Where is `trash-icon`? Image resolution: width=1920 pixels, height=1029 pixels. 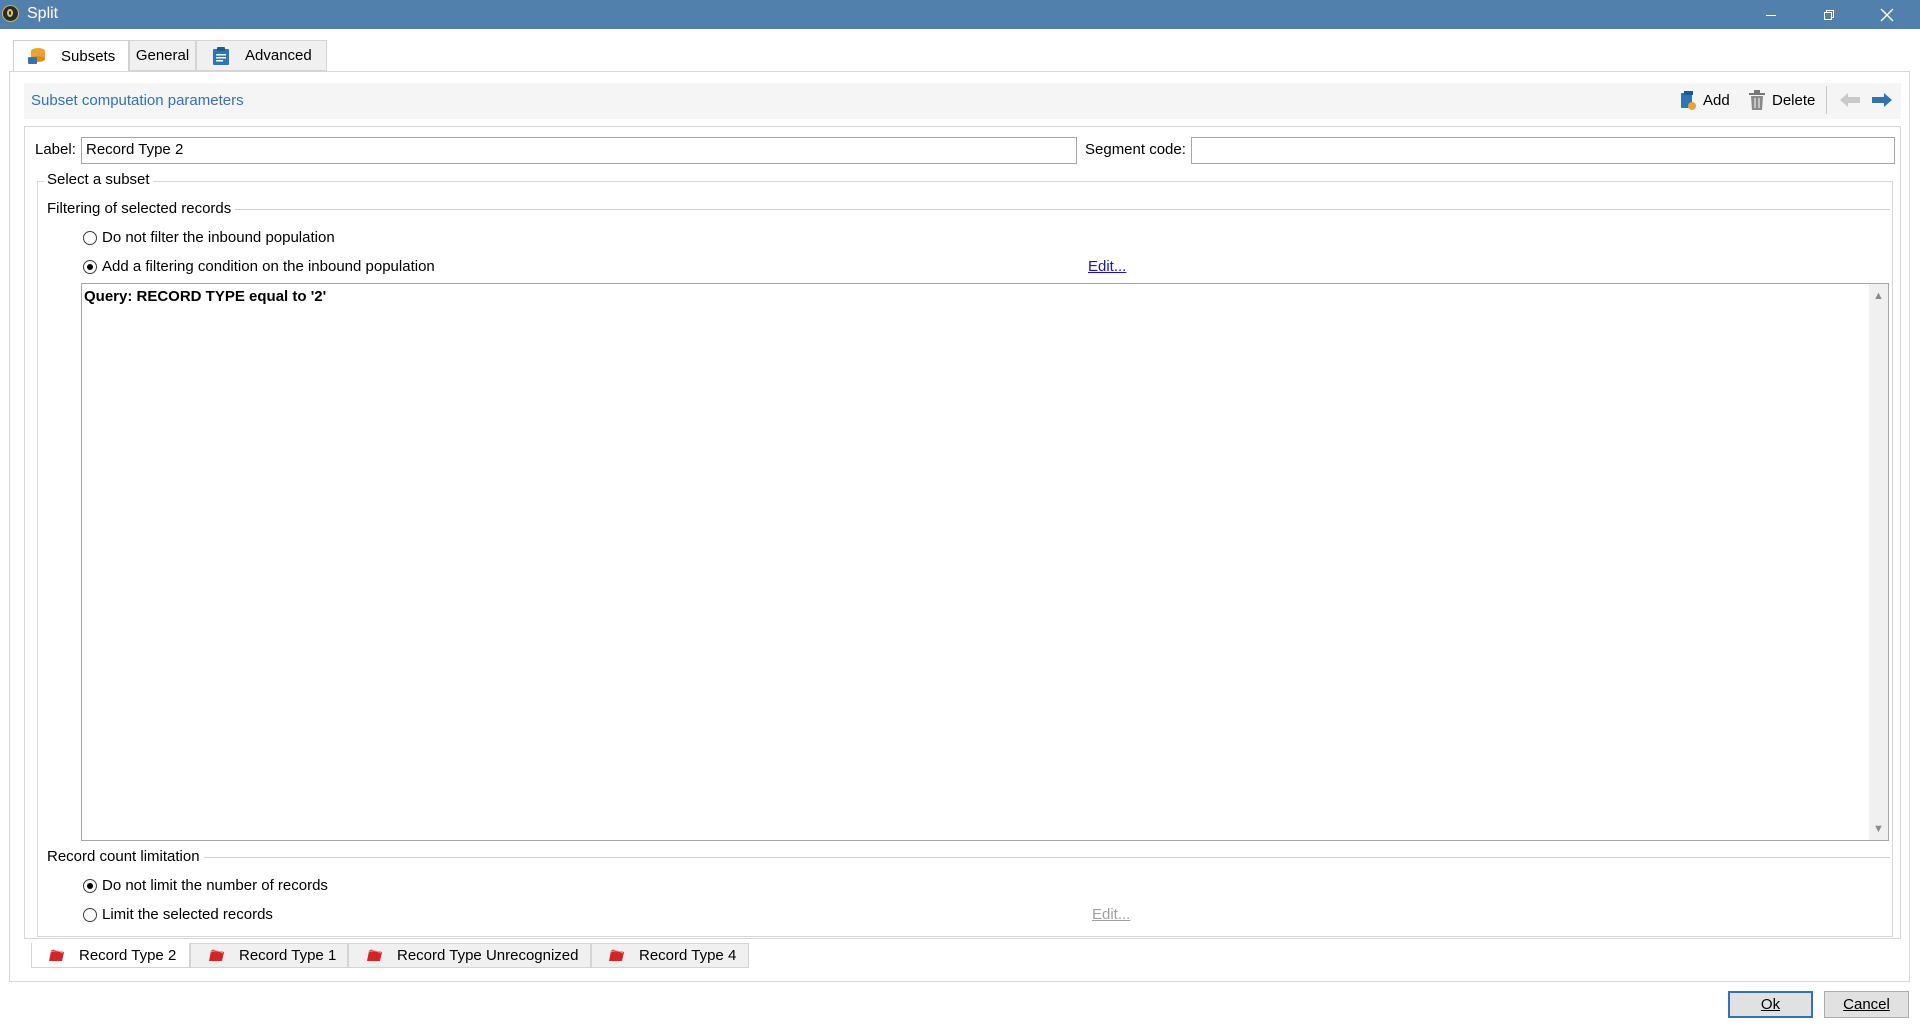 trash-icon is located at coordinates (1757, 100).